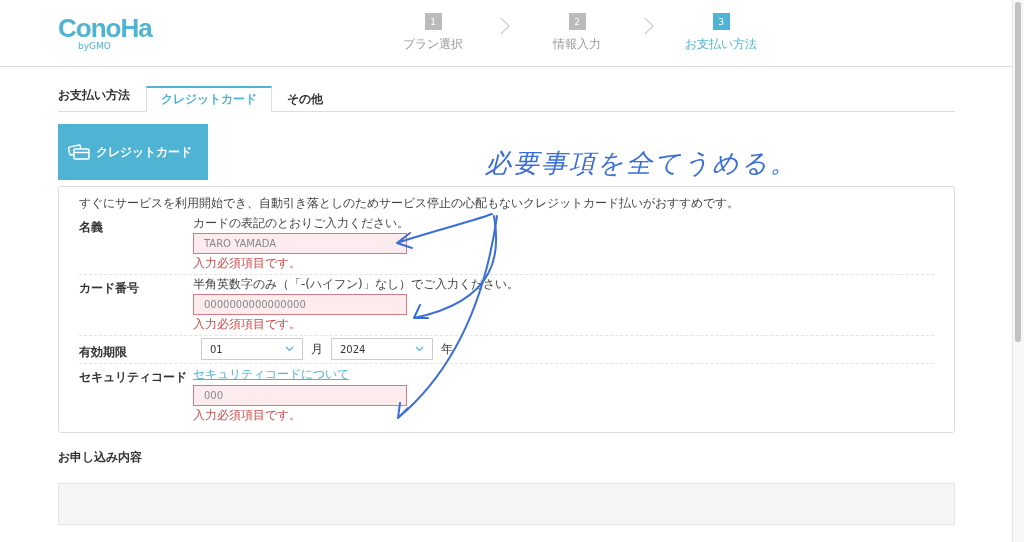  I want to click on handwritten-note: 必要事項を全てうめる。, so click(641, 163).